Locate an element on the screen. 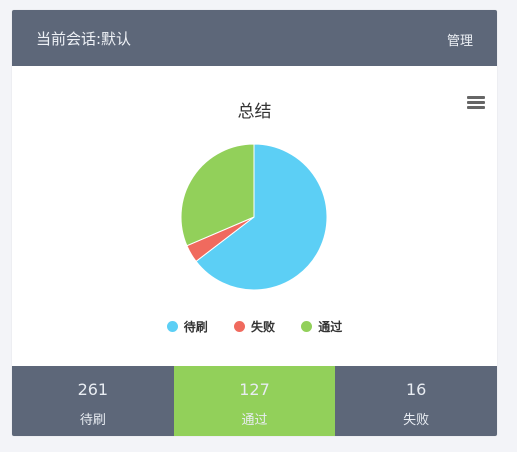 The width and height of the screenshot is (517, 452). stat-value: 127 is located at coordinates (254, 389).